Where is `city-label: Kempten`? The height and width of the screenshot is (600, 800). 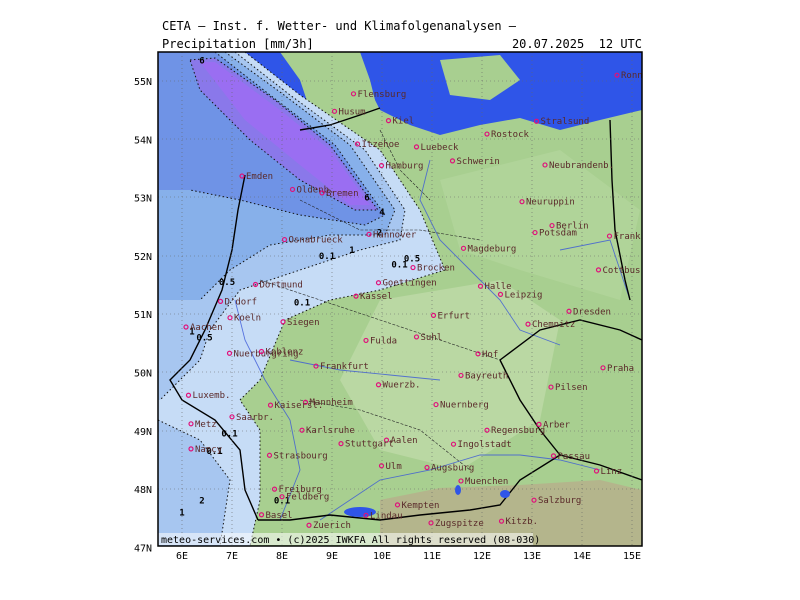
city-label: Kempten is located at coordinates (421, 506).